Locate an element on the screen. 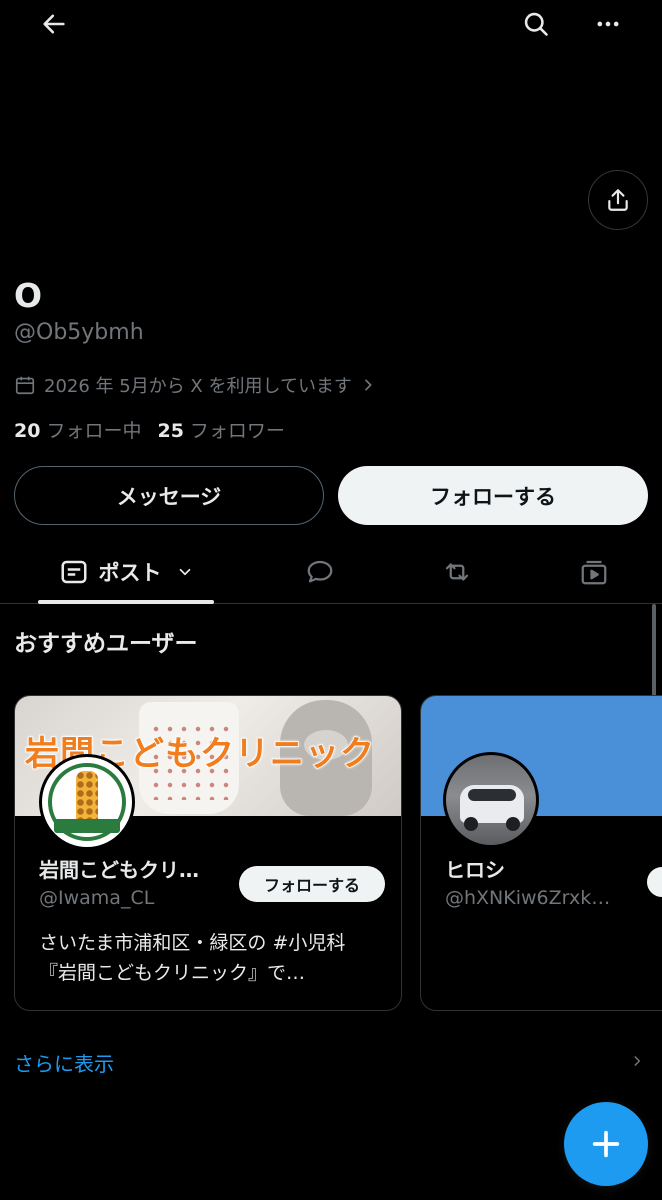 The image size is (662, 1200). avatar-logo-banner is located at coordinates (87, 826).